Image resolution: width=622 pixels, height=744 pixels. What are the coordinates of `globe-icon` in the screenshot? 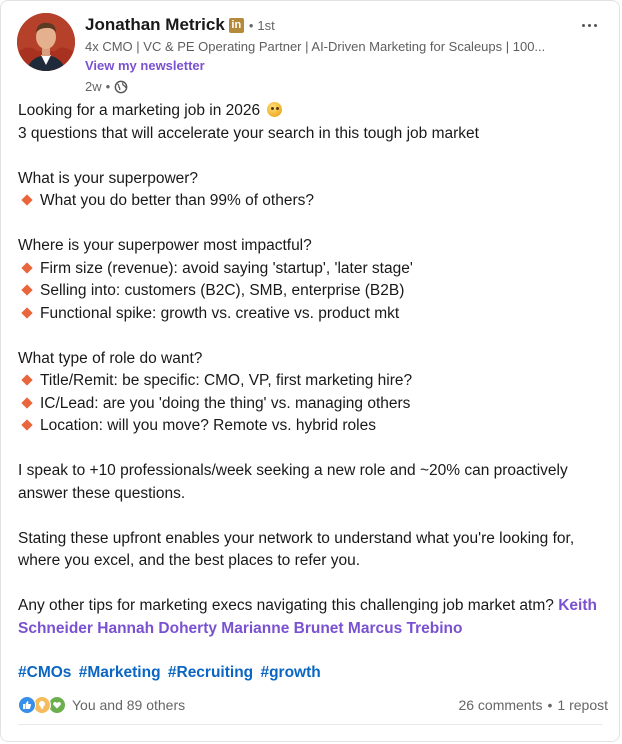 It's located at (121, 87).